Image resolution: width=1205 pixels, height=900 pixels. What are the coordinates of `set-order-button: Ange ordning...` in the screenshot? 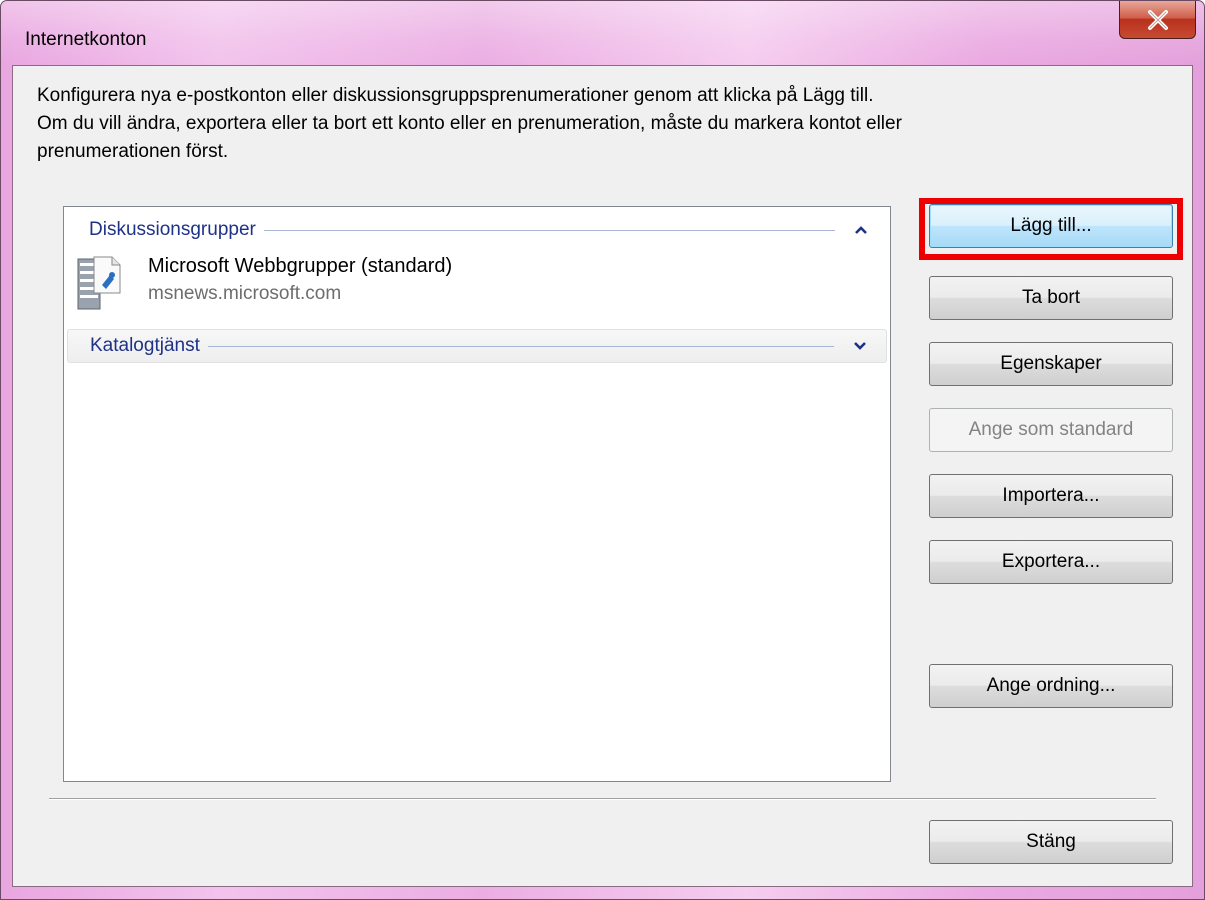 It's located at (1051, 686).